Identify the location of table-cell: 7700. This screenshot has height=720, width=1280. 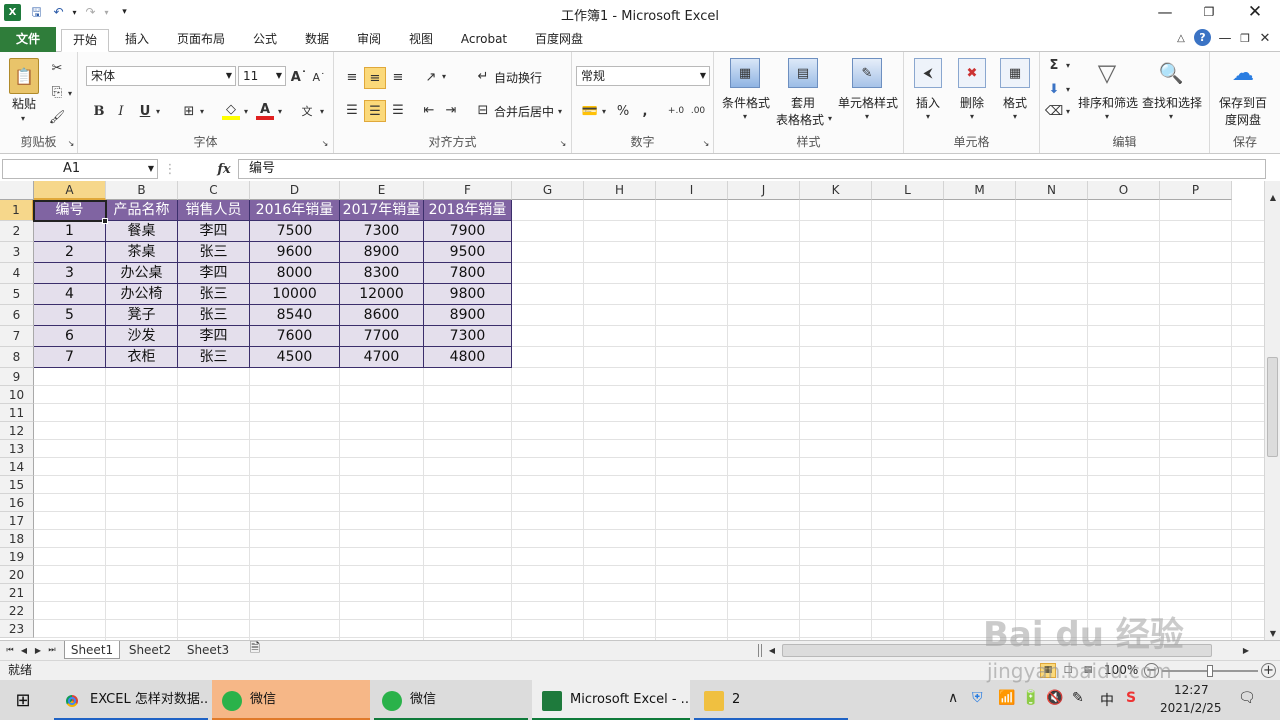
(382, 336).